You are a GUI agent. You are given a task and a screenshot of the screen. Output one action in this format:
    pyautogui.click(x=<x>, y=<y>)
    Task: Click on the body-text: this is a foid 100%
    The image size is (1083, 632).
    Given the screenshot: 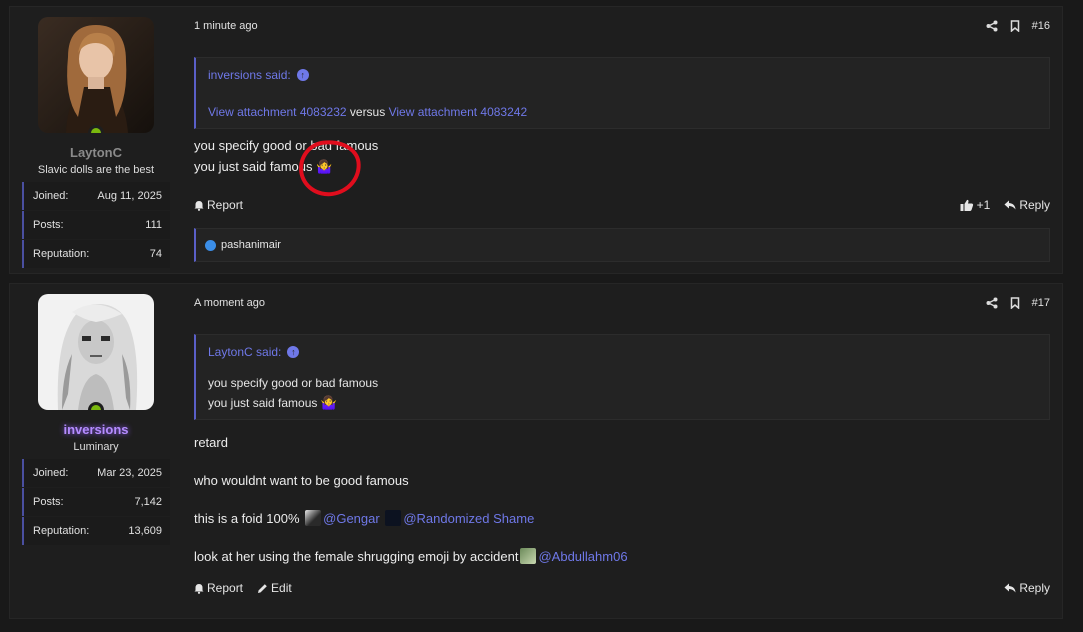 What is the action you would take?
    pyautogui.click(x=247, y=518)
    